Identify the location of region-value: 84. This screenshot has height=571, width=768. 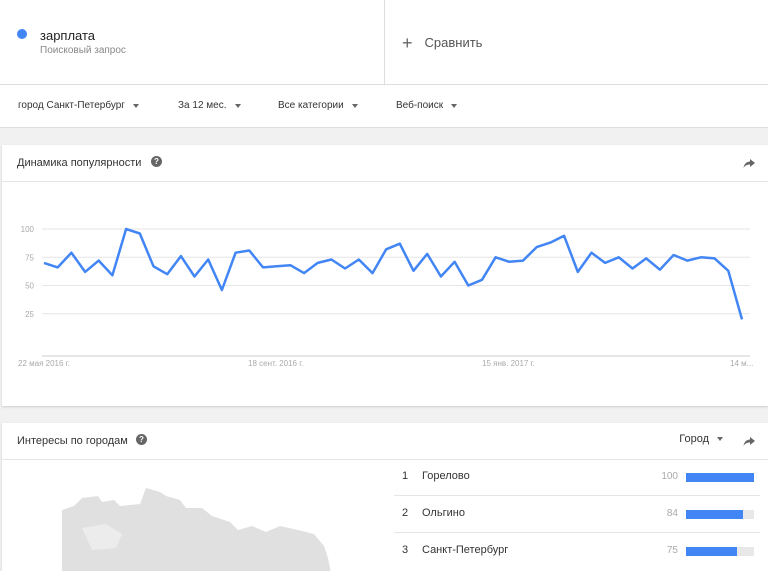
(672, 513).